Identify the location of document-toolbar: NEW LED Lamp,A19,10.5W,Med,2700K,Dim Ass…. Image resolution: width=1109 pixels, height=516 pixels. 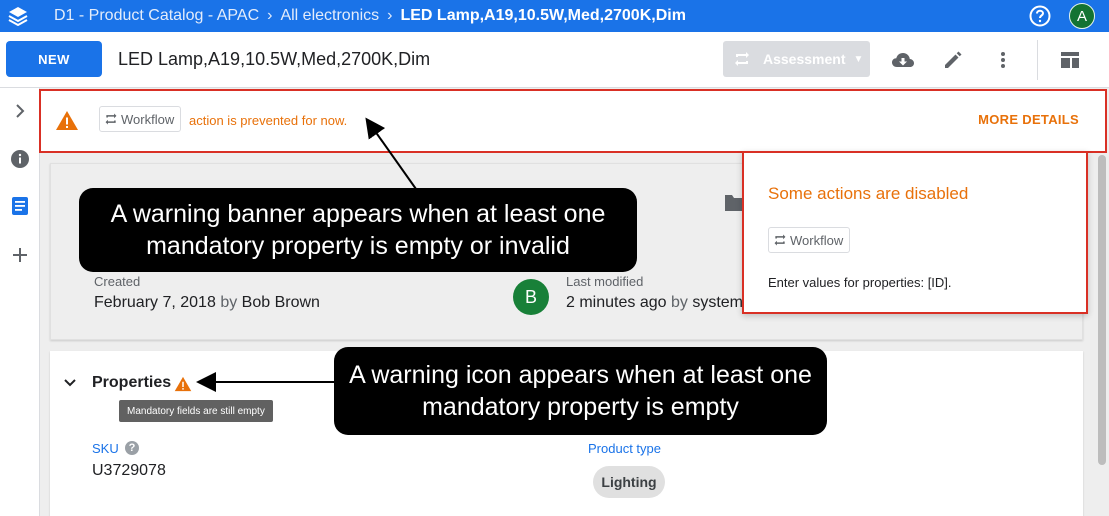
(554, 60).